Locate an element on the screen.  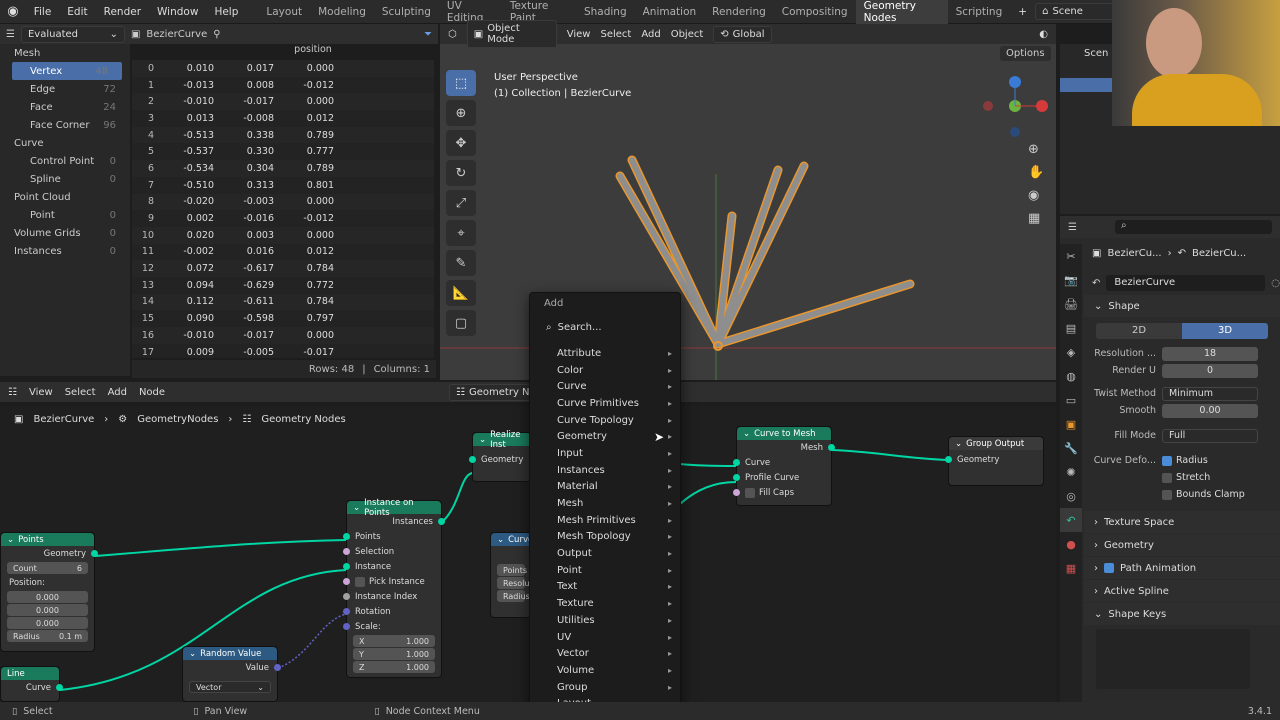
add-menu-item: Point ▸ is located at coordinates (605, 570).